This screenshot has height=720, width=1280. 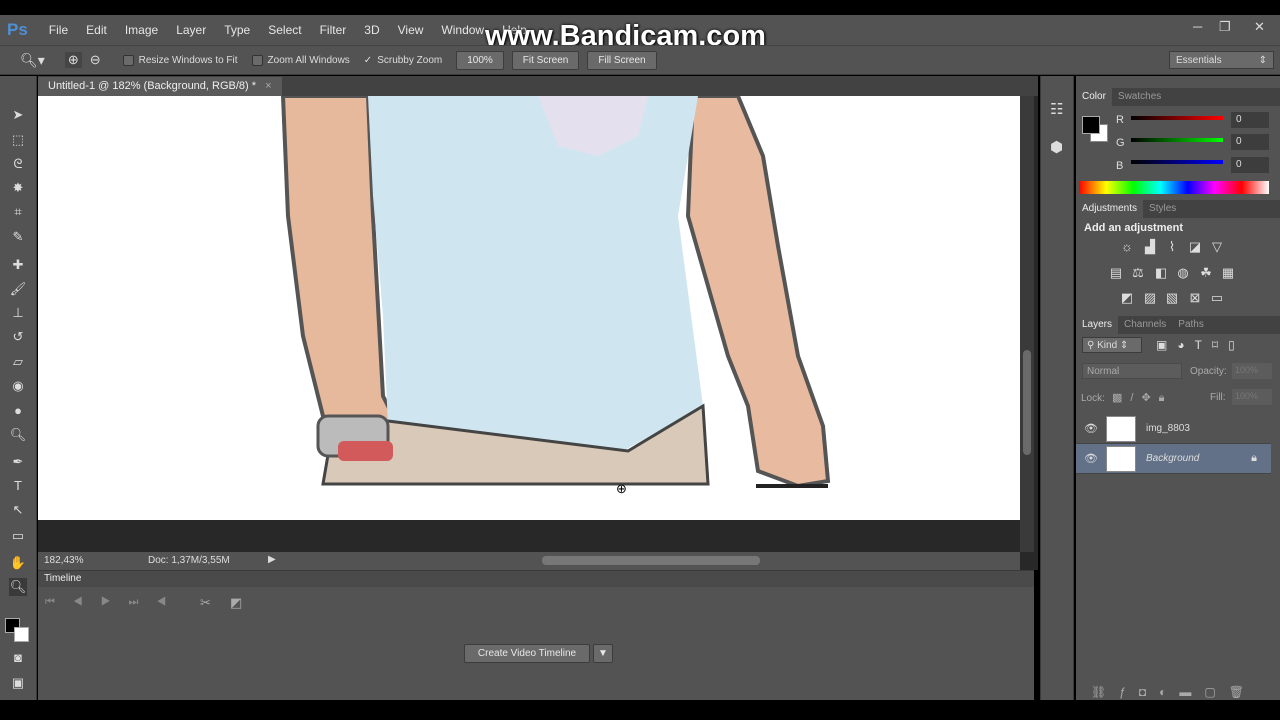 What do you see at coordinates (1250, 142) in the screenshot?
I see `green-value: 0` at bounding box center [1250, 142].